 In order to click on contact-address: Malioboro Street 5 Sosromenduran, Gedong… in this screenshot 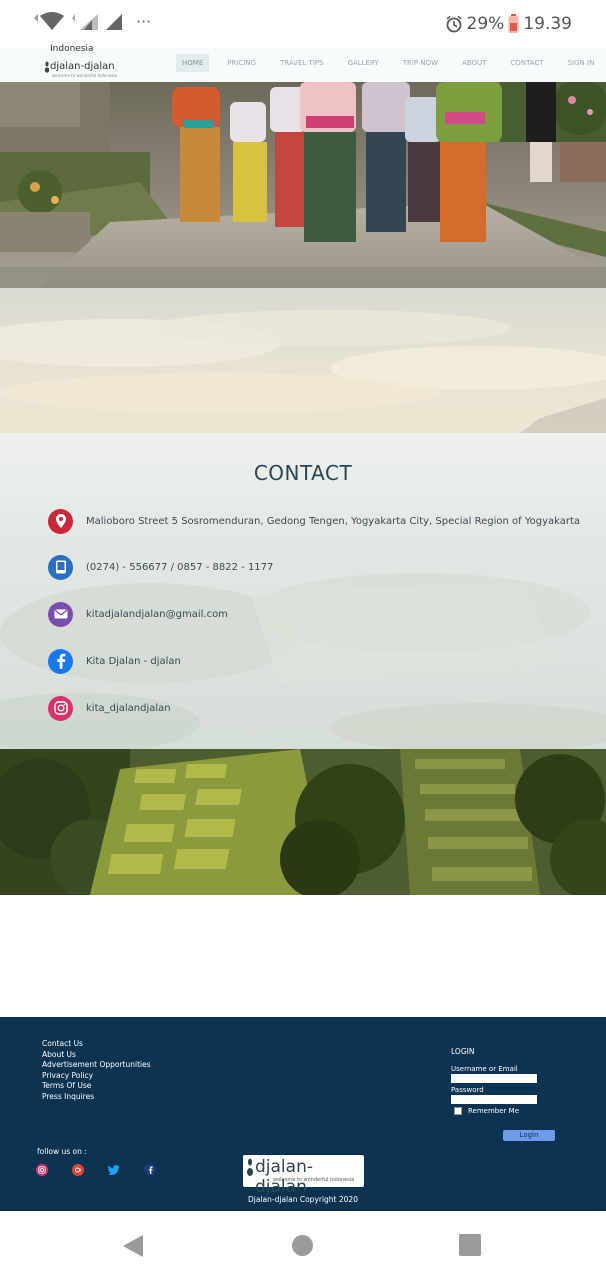, I will do `click(314, 521)`.